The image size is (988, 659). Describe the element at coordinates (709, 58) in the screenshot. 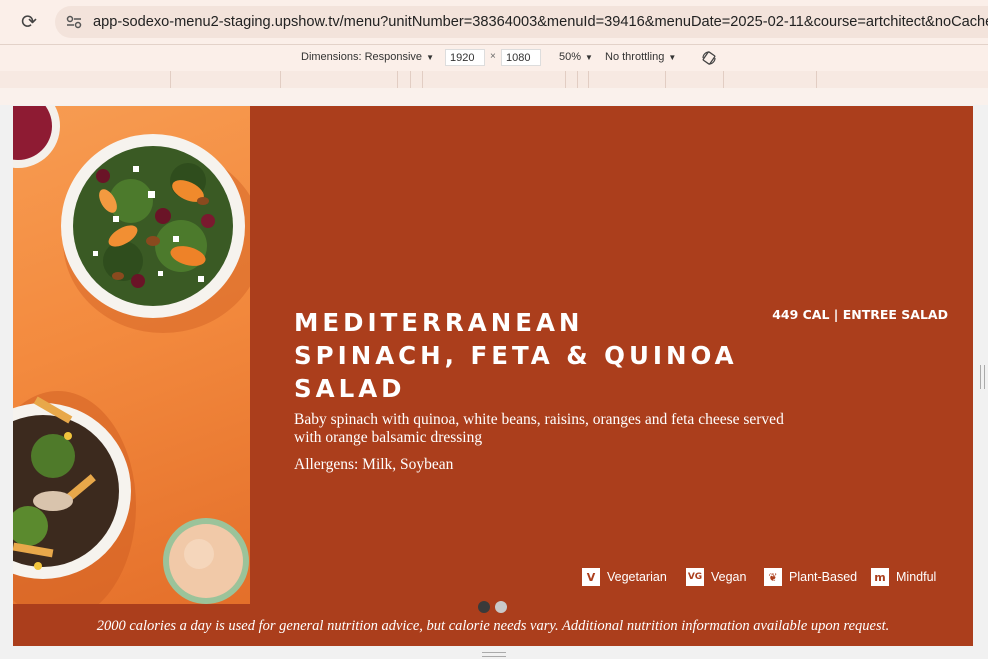

I see `rotate-icon` at that location.